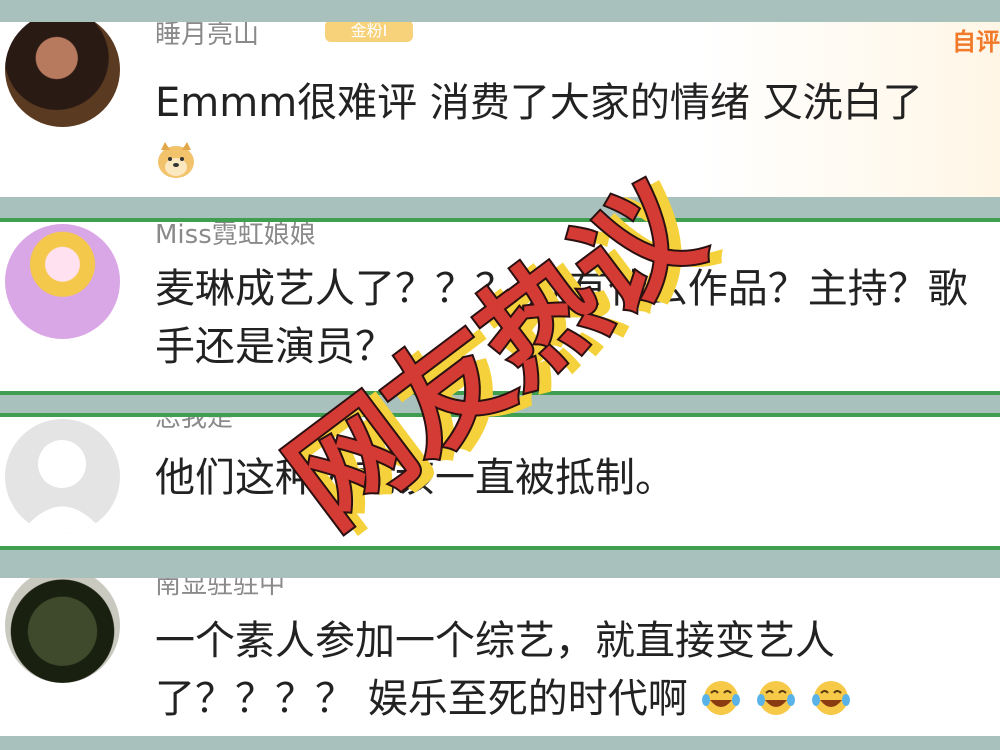  I want to click on default-user-icon, so click(62, 487).